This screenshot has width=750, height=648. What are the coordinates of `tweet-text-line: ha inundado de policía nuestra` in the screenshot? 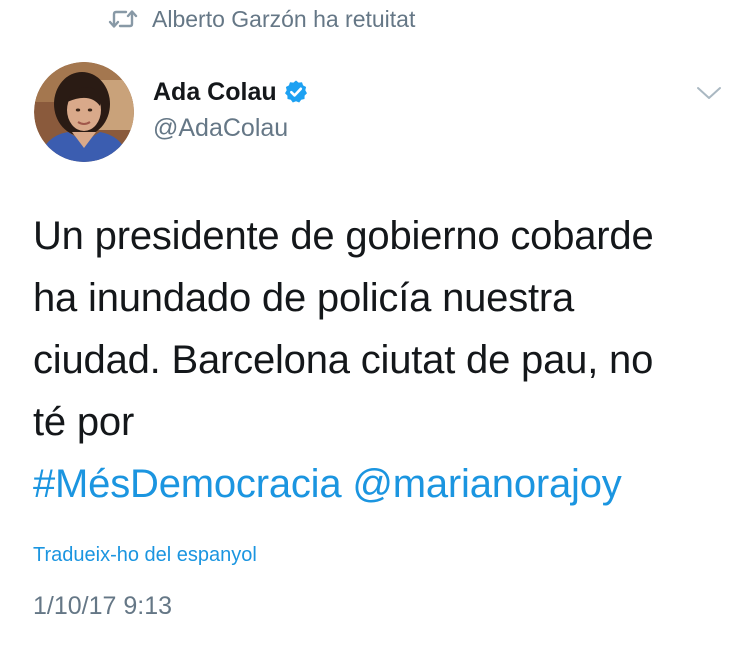 It's located at (304, 298).